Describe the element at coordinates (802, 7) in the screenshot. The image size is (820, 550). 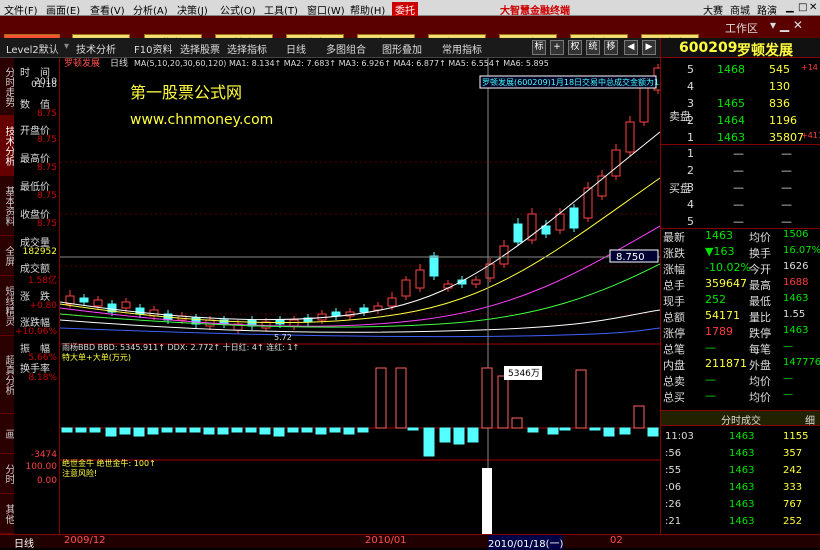
I see `maximize-icon: □` at that location.